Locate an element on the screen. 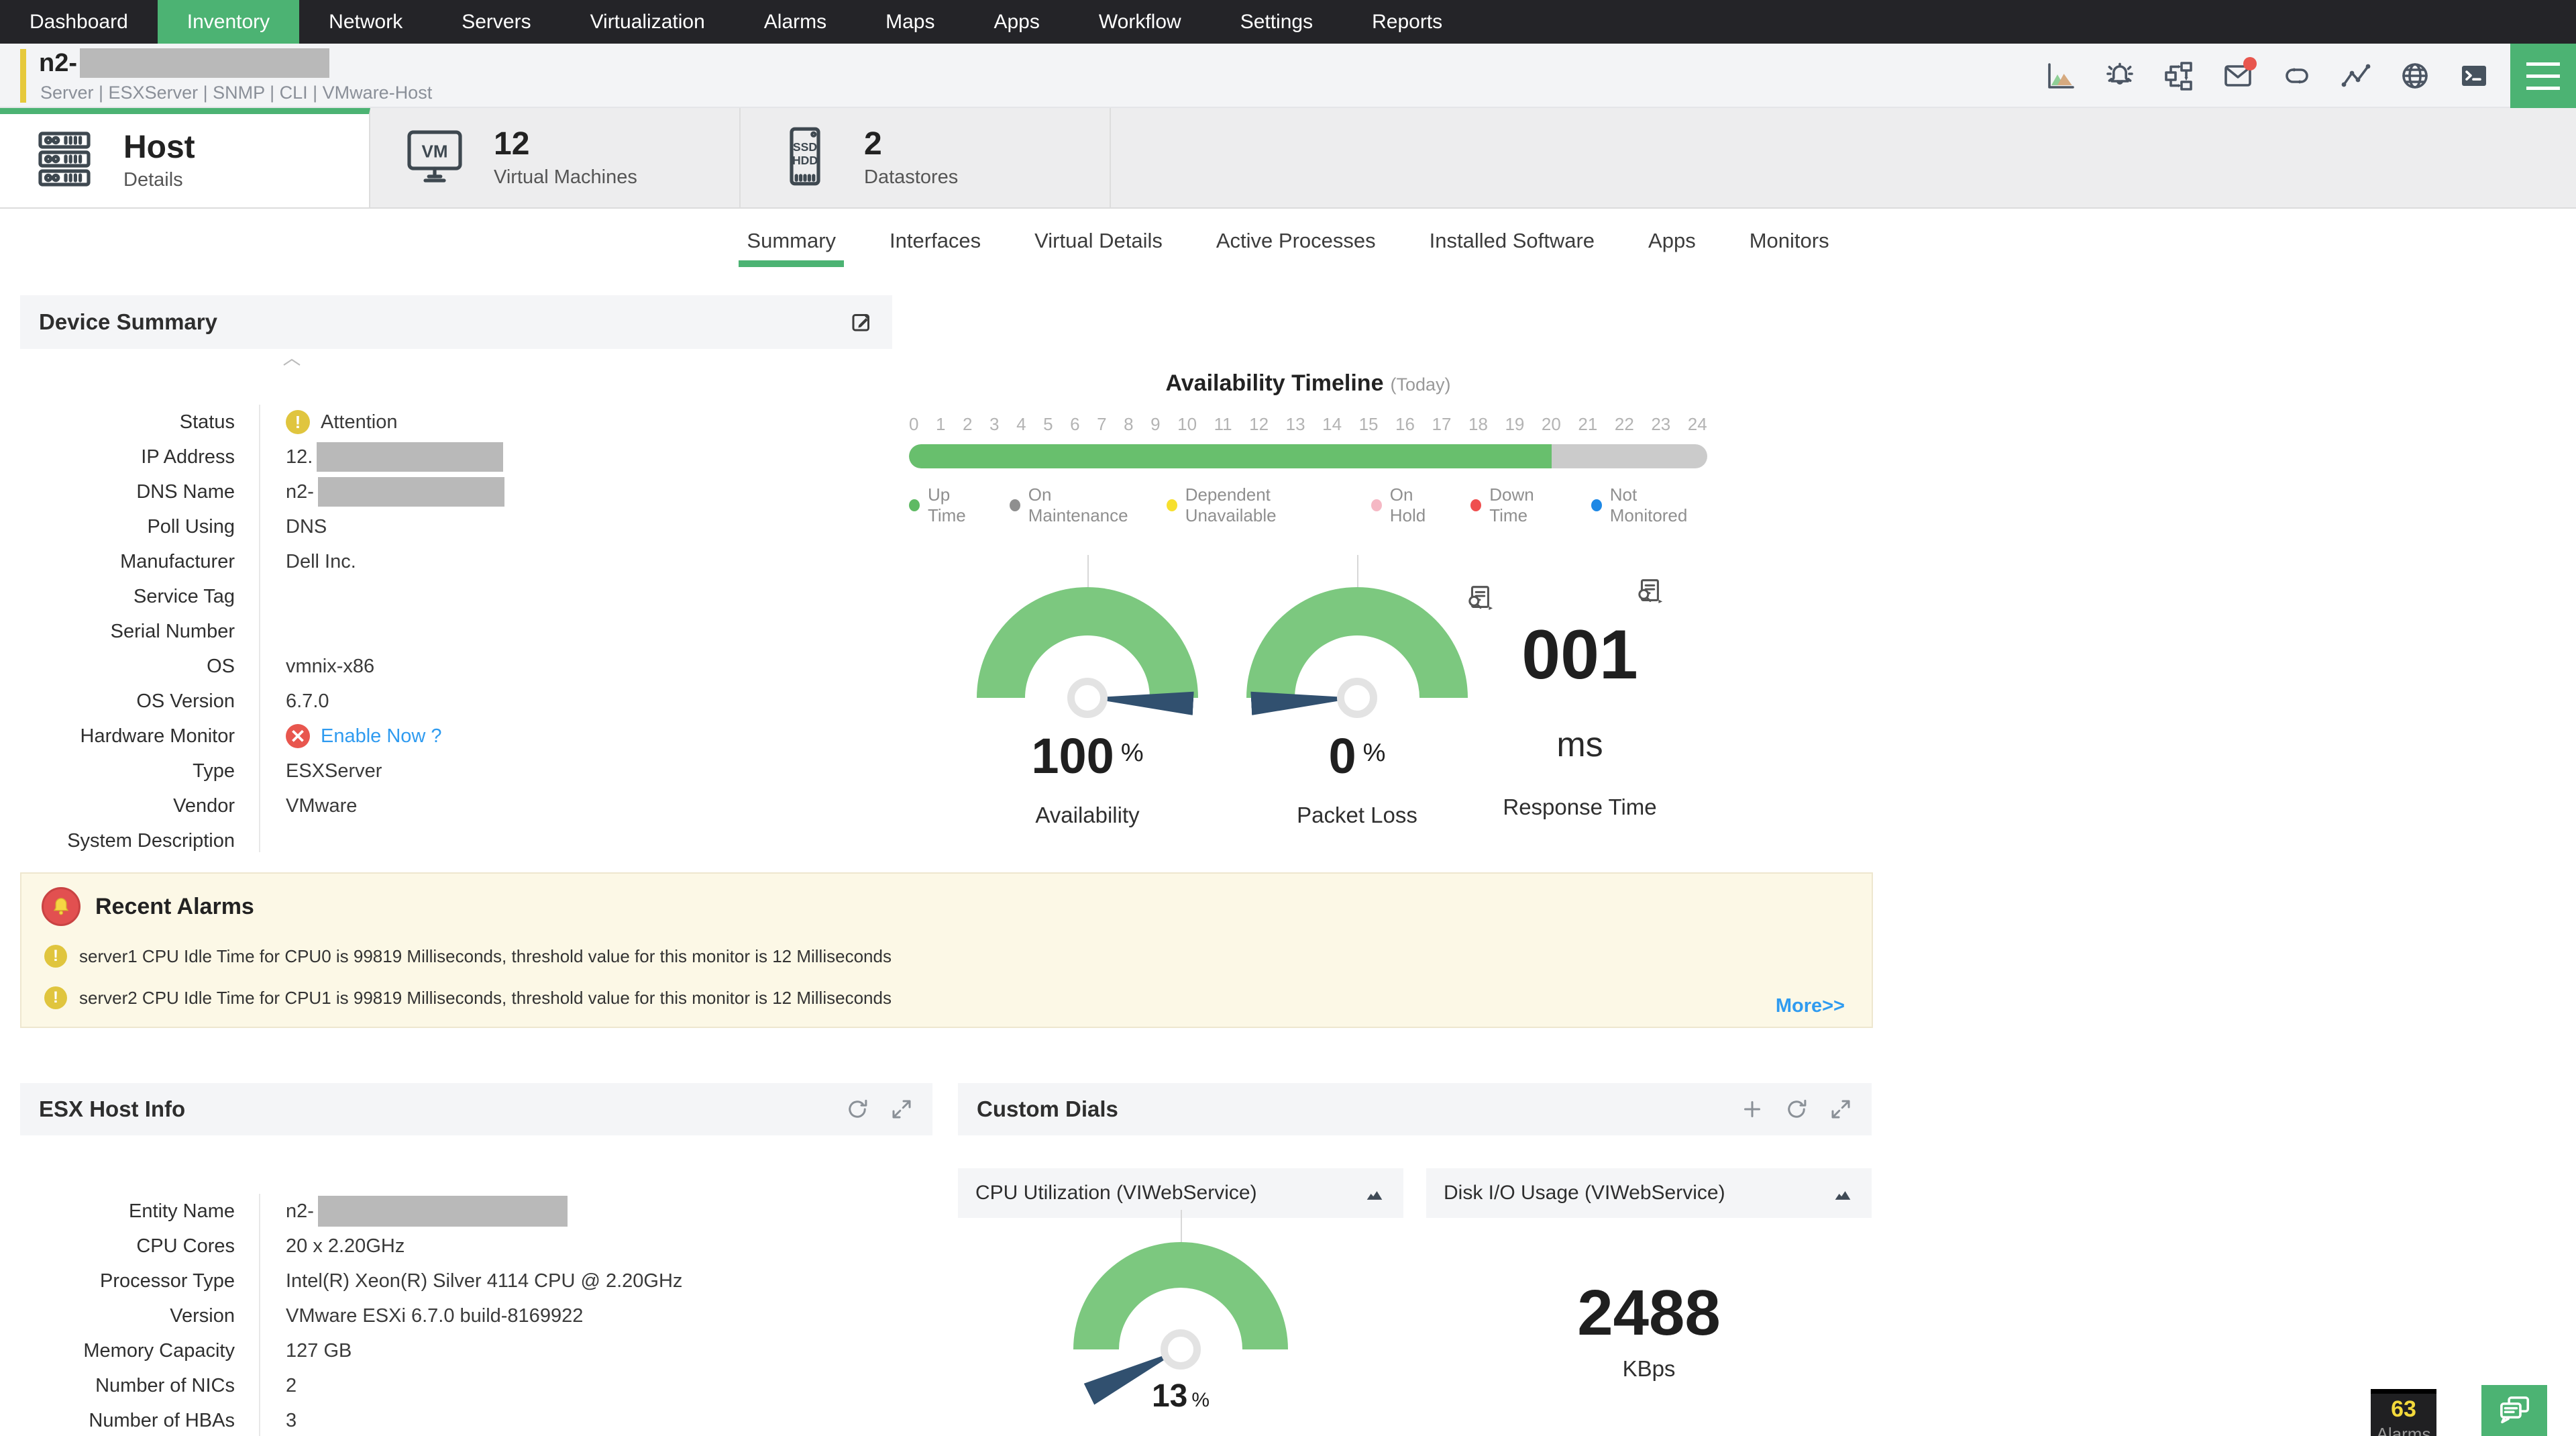 The image size is (2576, 1436). field-memory-capacity: Memory Capacity 127 GB is located at coordinates (476, 1350).